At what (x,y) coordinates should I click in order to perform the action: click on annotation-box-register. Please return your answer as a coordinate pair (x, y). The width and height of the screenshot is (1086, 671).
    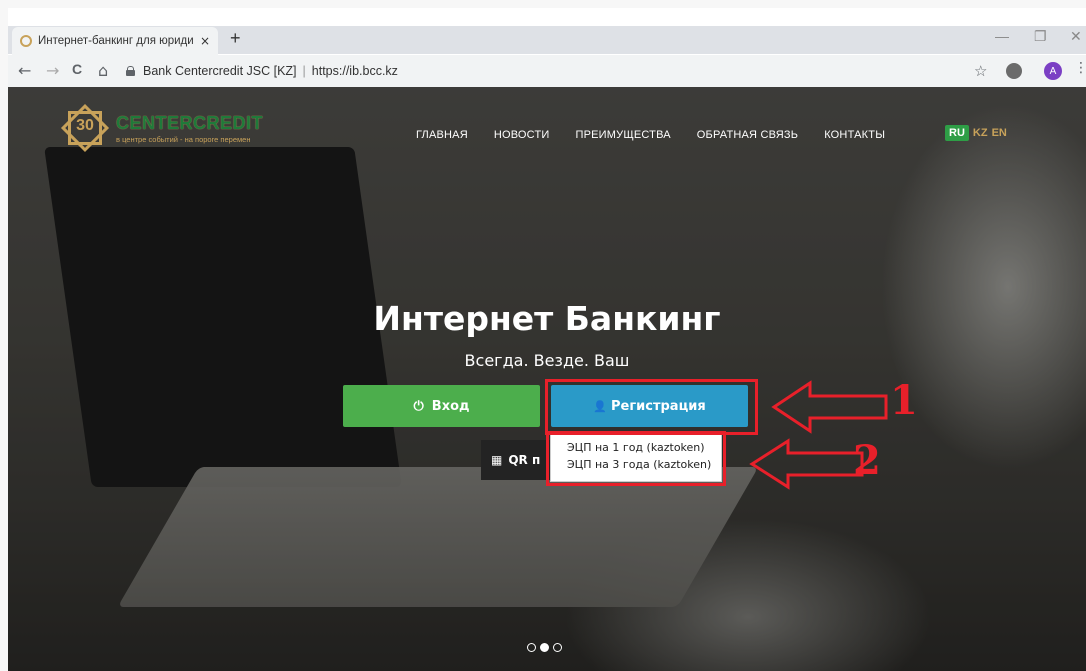
    Looking at the image, I should click on (651, 407).